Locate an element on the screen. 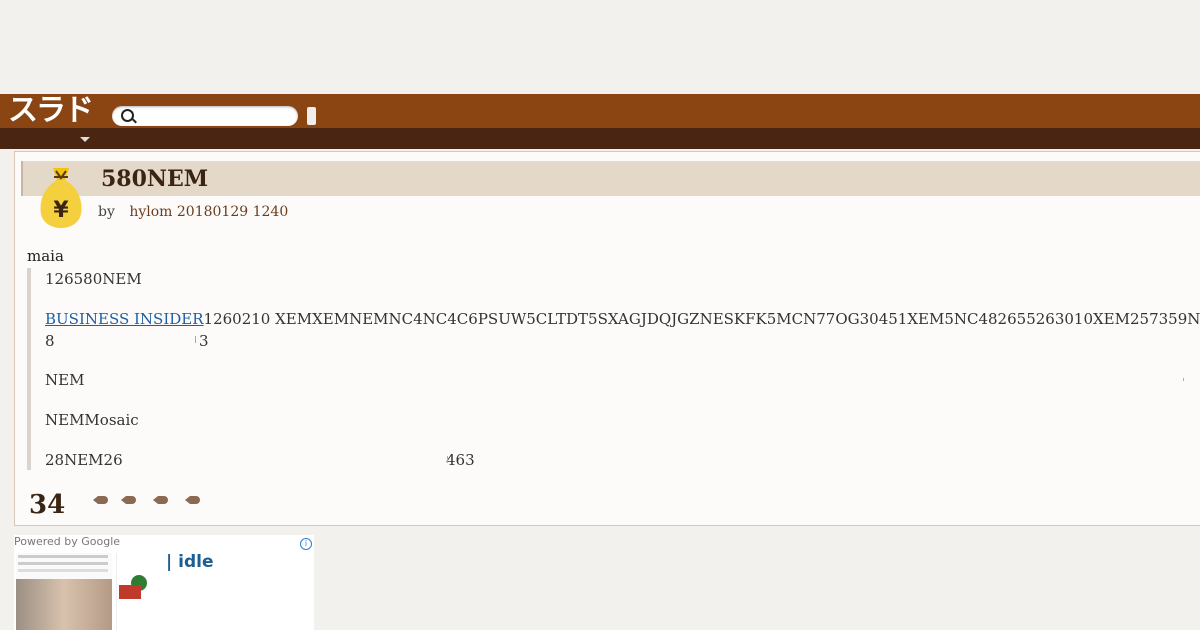 The height and width of the screenshot is (630, 1200). chevron-down-icon is located at coordinates (85, 139).